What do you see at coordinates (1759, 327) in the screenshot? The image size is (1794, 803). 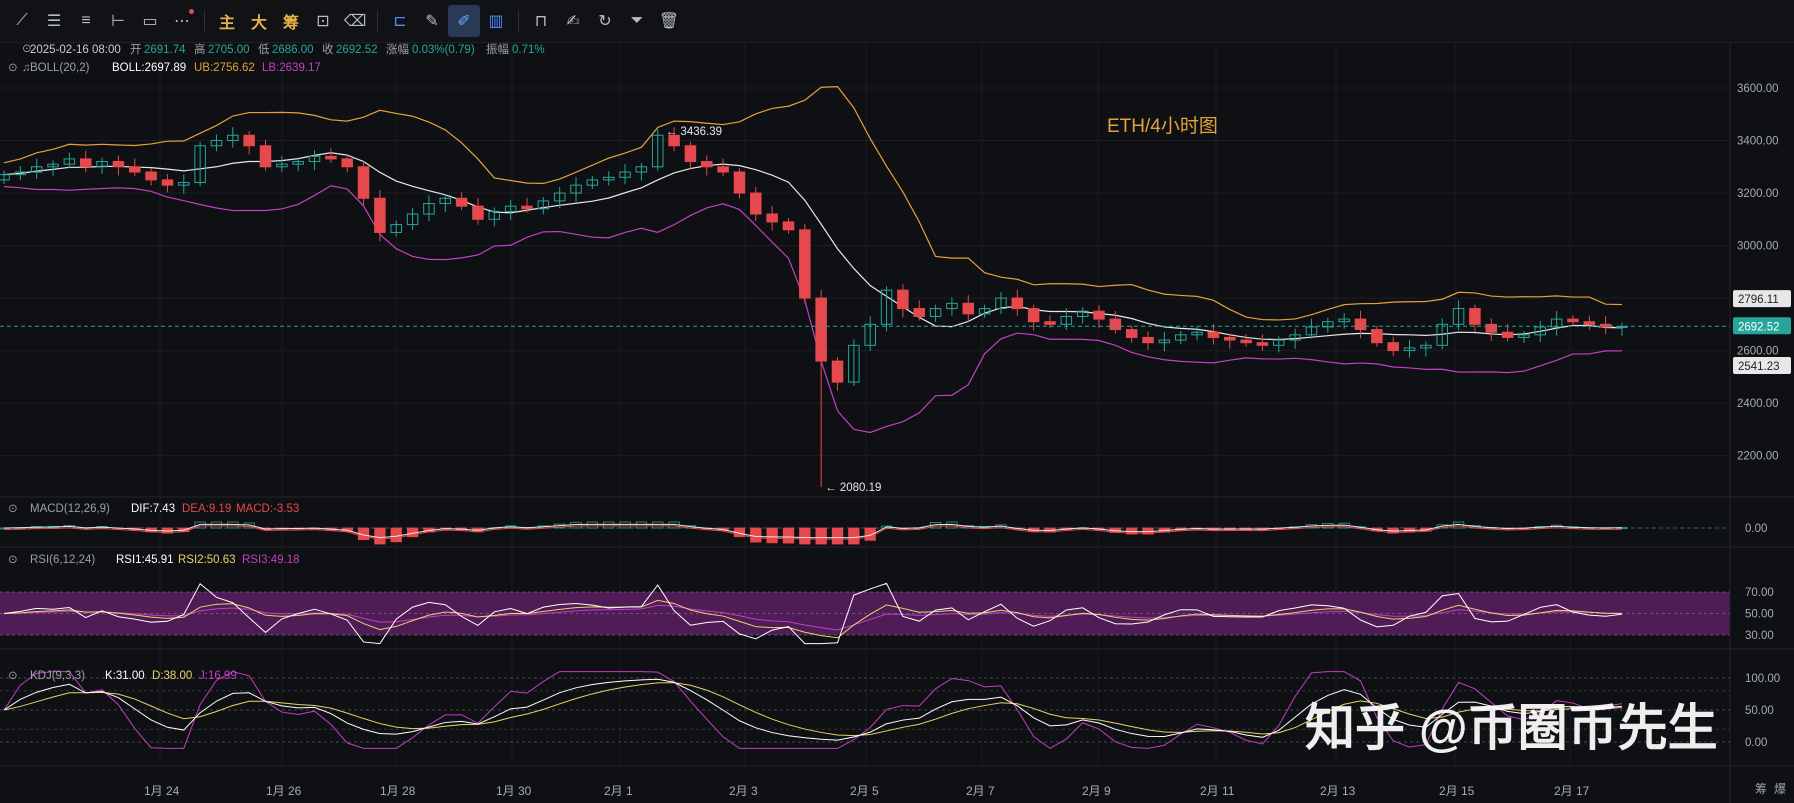 I see `last-price-tag: 2692.52` at bounding box center [1759, 327].